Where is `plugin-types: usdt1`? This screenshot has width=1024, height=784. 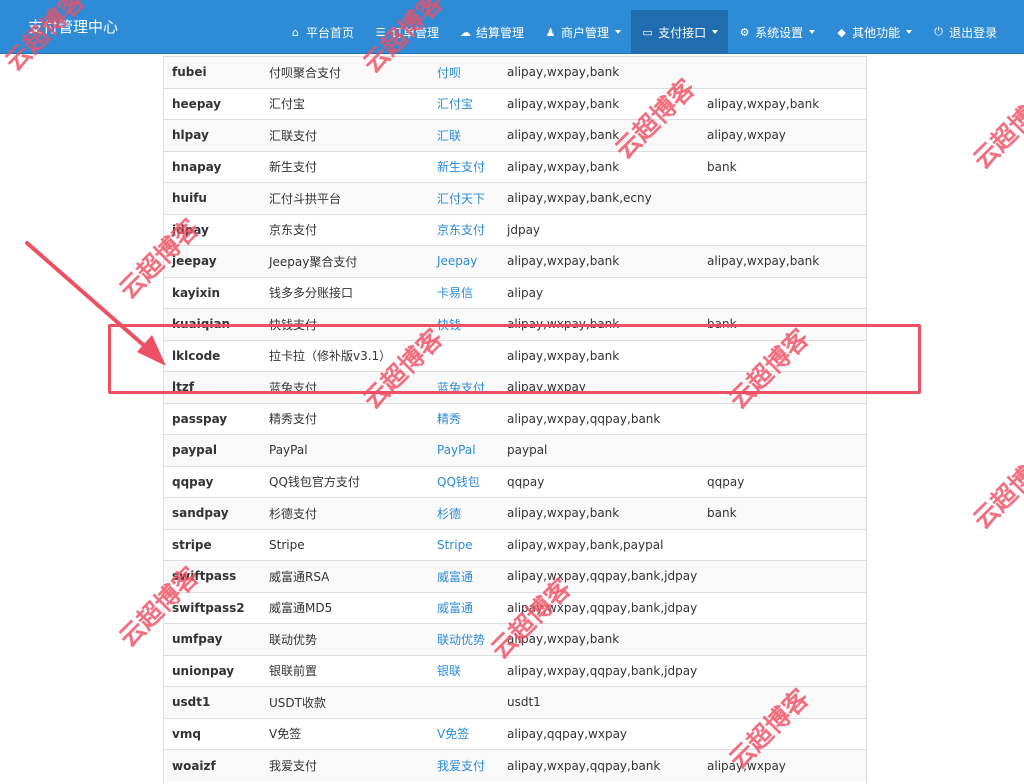 plugin-types: usdt1 is located at coordinates (599, 702).